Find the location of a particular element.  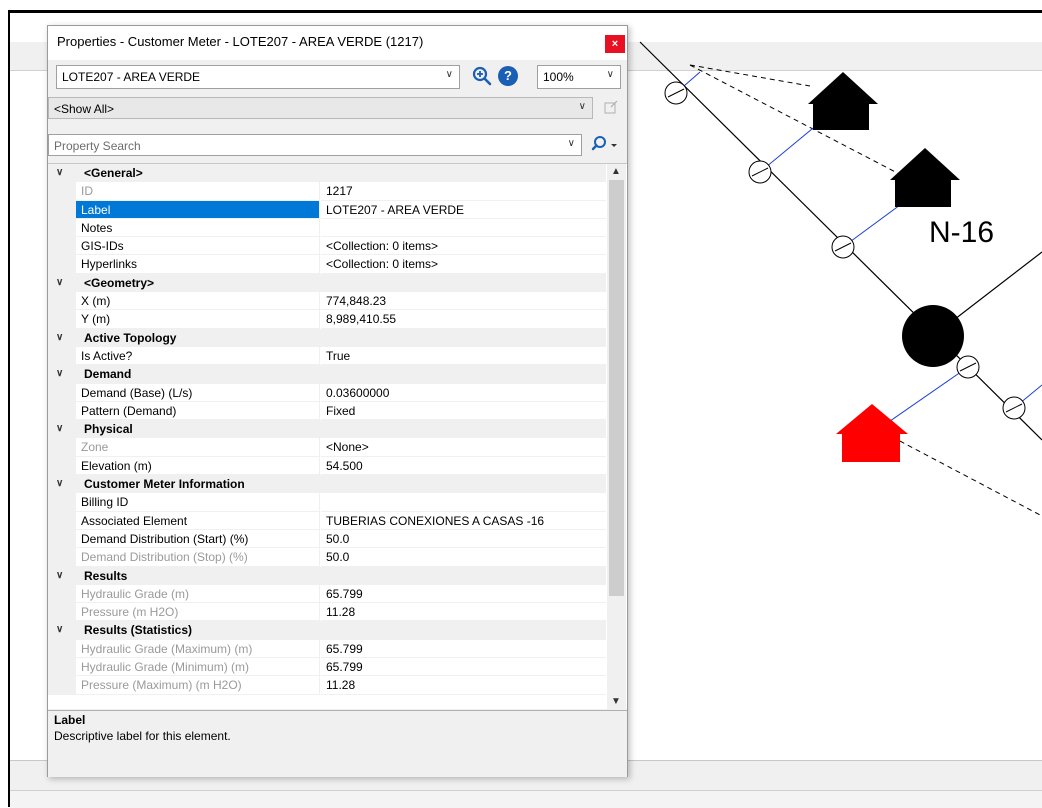

scrollbar-thumb is located at coordinates (616, 388).